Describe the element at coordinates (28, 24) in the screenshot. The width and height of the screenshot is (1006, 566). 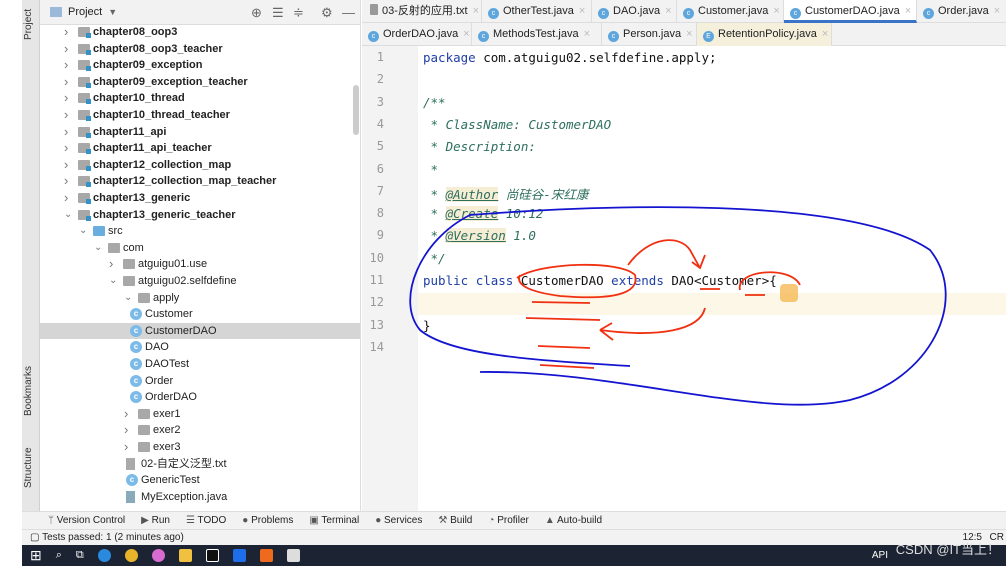
I see `project-tool-button: Project` at that location.